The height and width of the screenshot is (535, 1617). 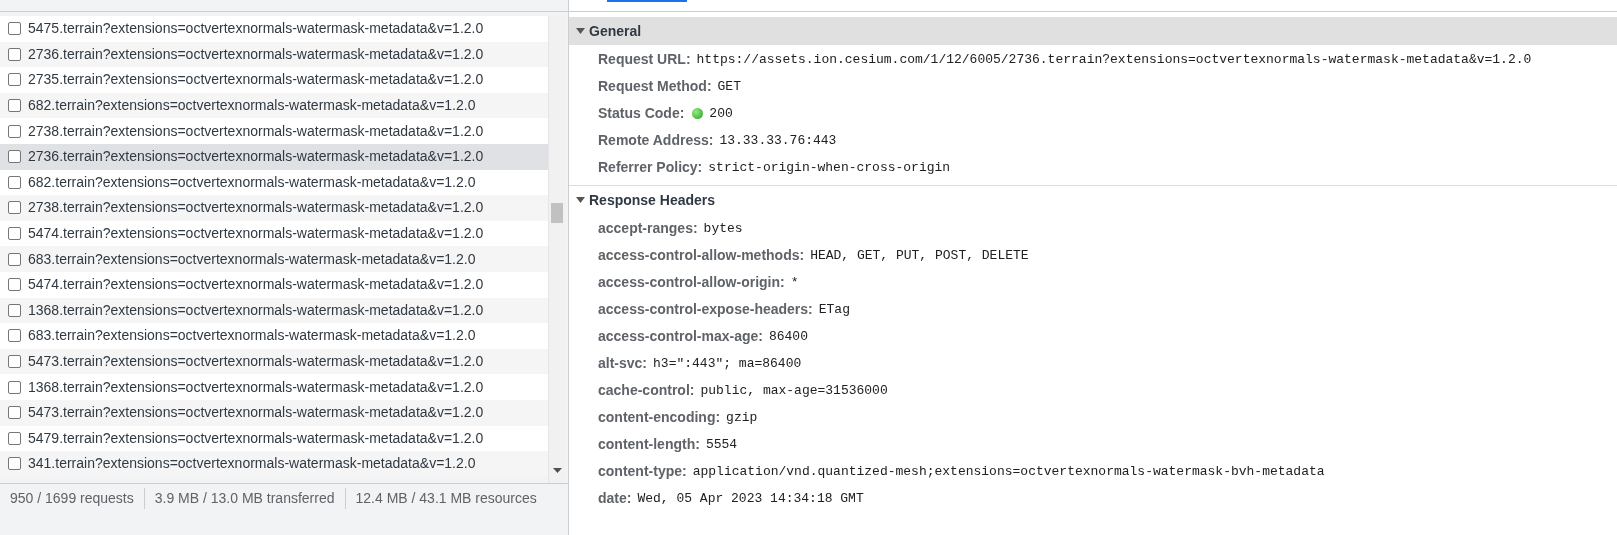 I want to click on header-name: access-control-max-age:, so click(x=680, y=336).